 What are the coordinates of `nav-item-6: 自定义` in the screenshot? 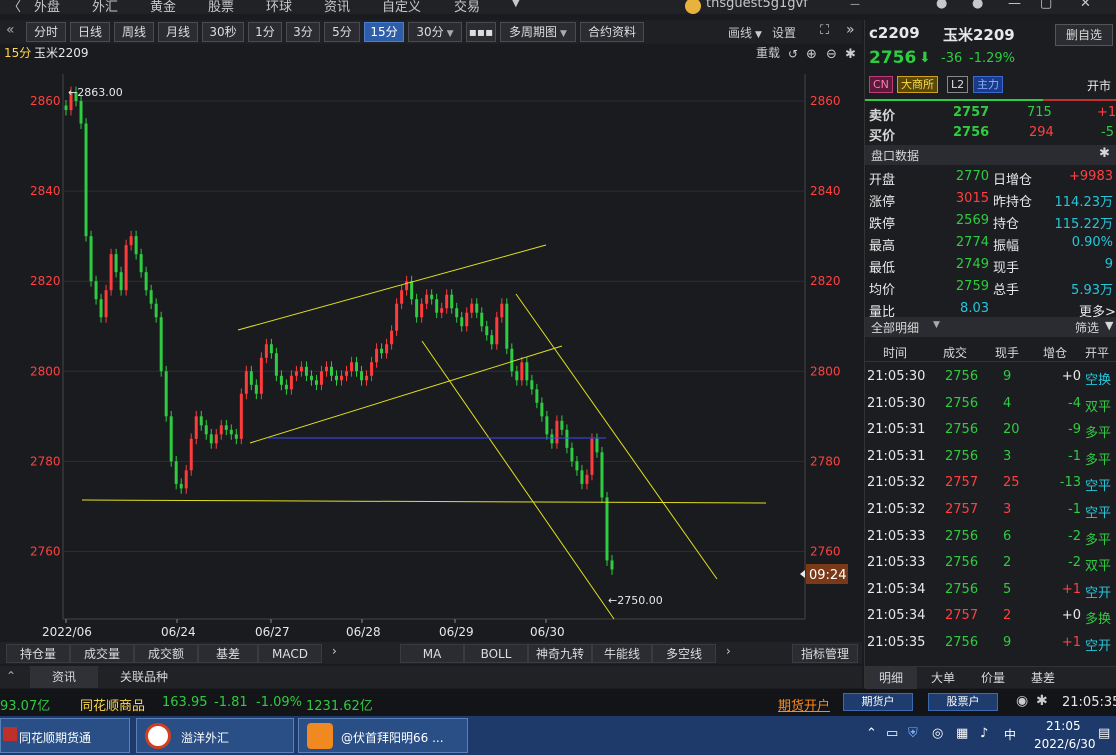 It's located at (401, 7).